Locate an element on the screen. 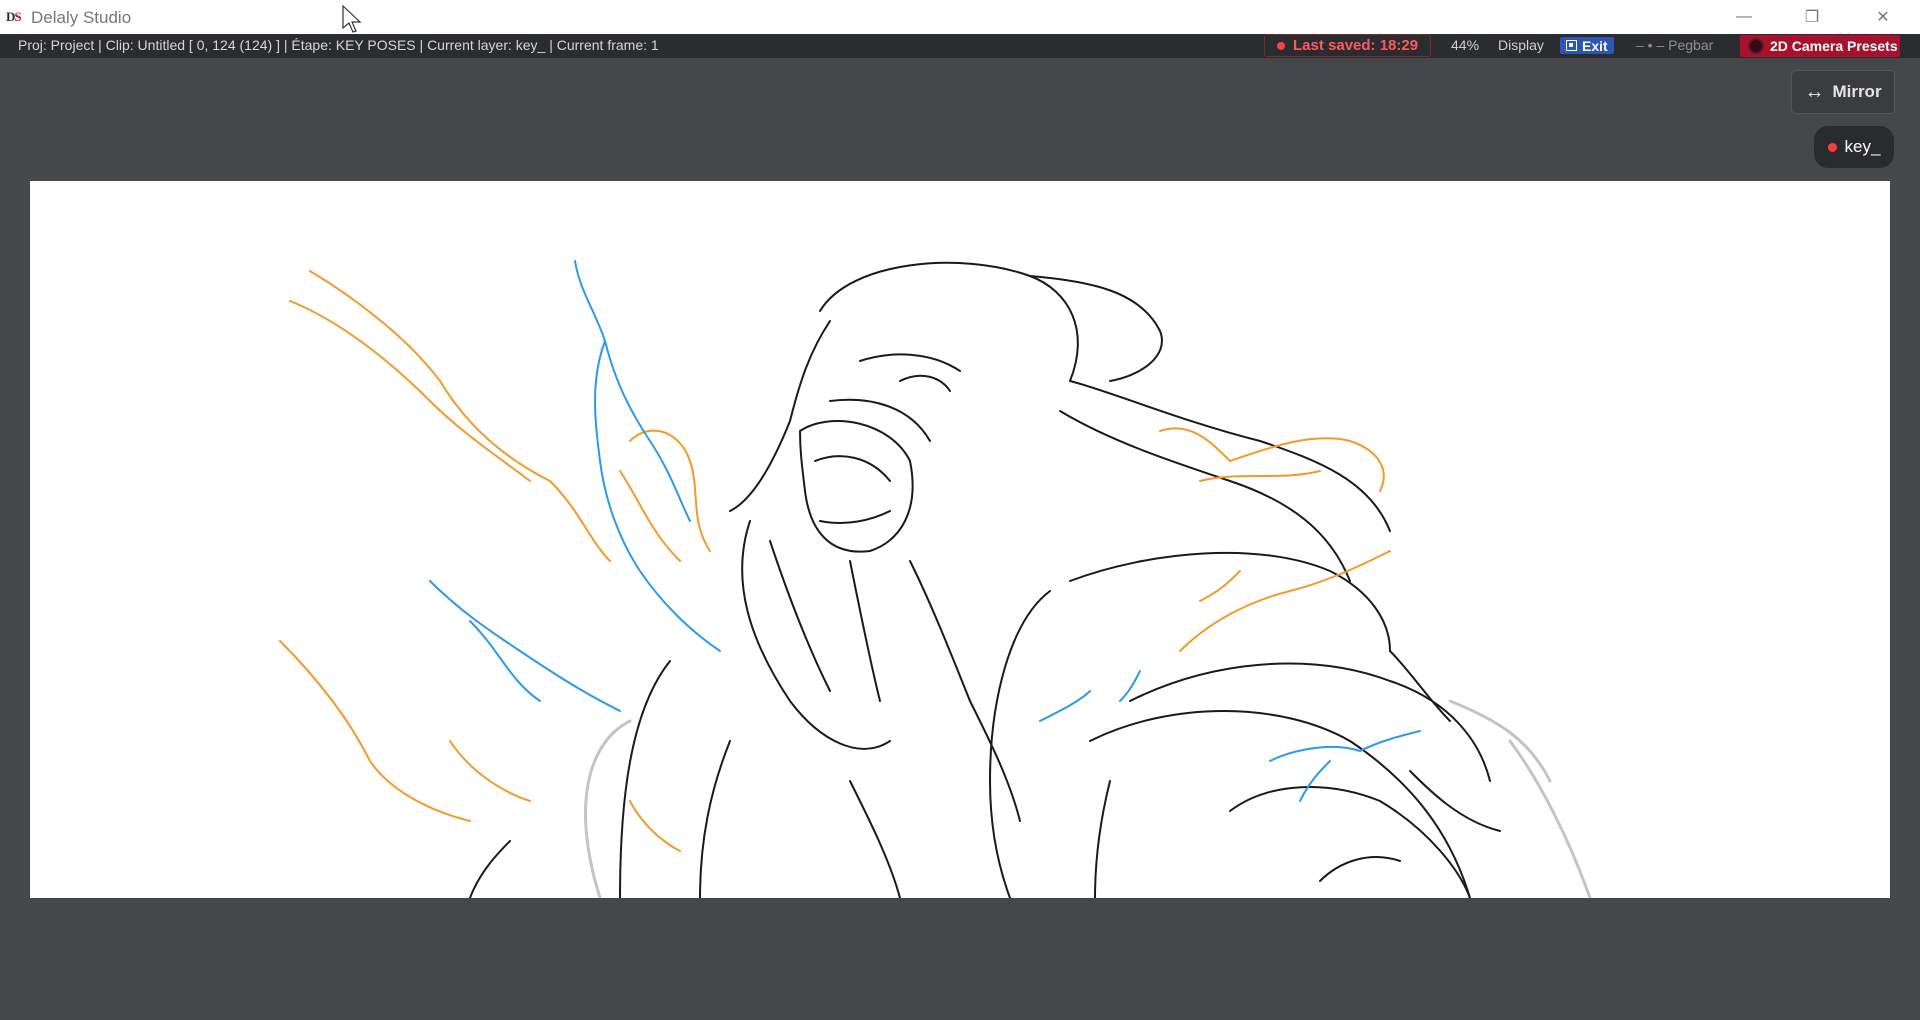  maximize-button: ❐ is located at coordinates (1812, 17).